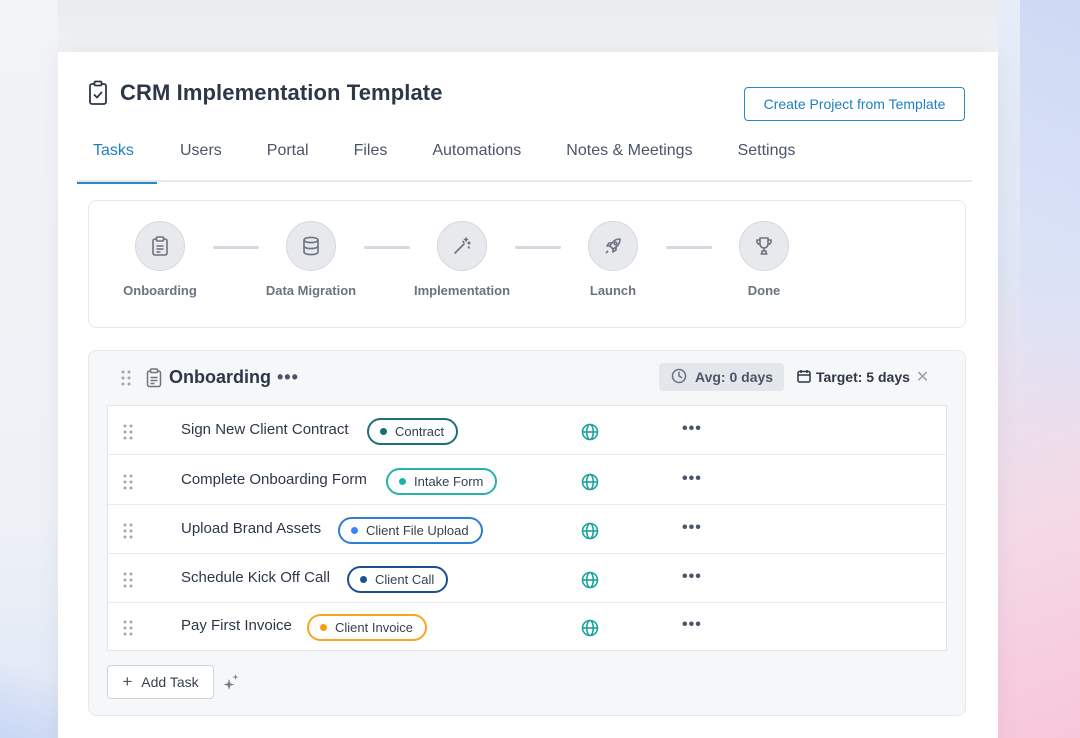  I want to click on tag-pill: Client File Upload, so click(410, 530).